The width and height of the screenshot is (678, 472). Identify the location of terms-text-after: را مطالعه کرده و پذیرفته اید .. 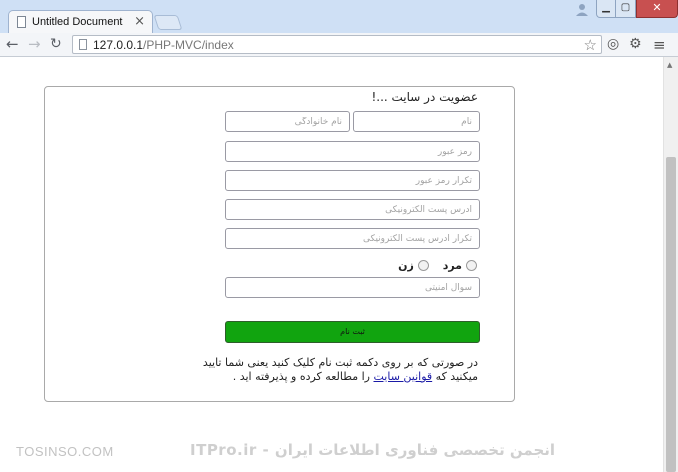
(303, 376).